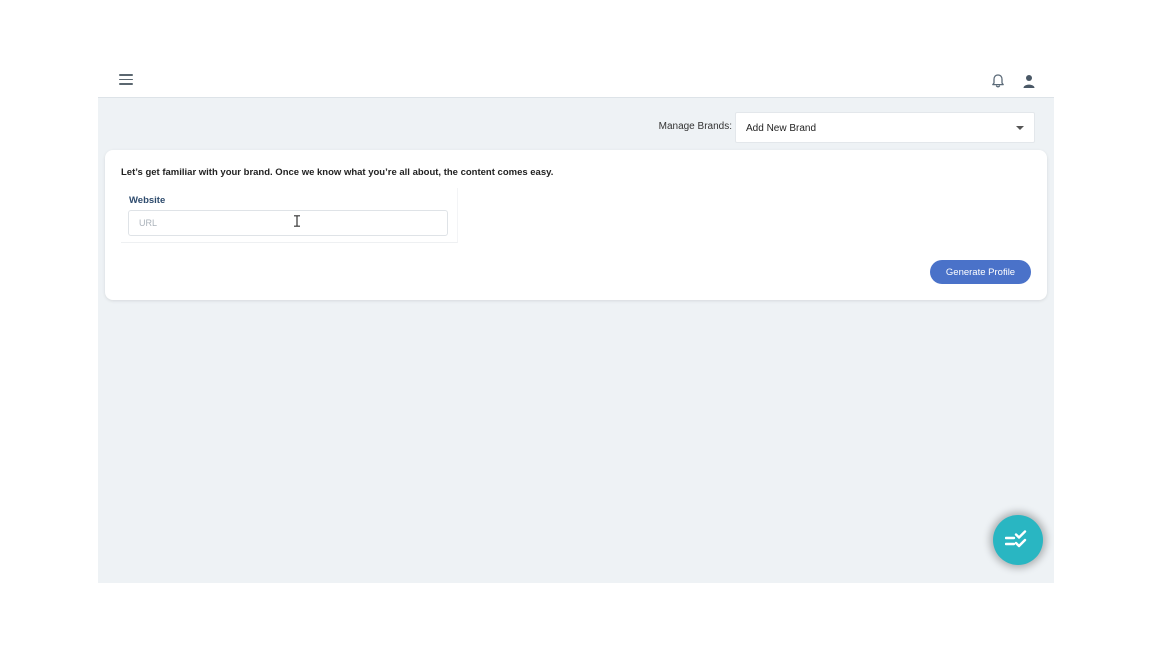 The height and width of the screenshot is (648, 1152). I want to click on brand-select-dropdown: Add New Brand, so click(885, 127).